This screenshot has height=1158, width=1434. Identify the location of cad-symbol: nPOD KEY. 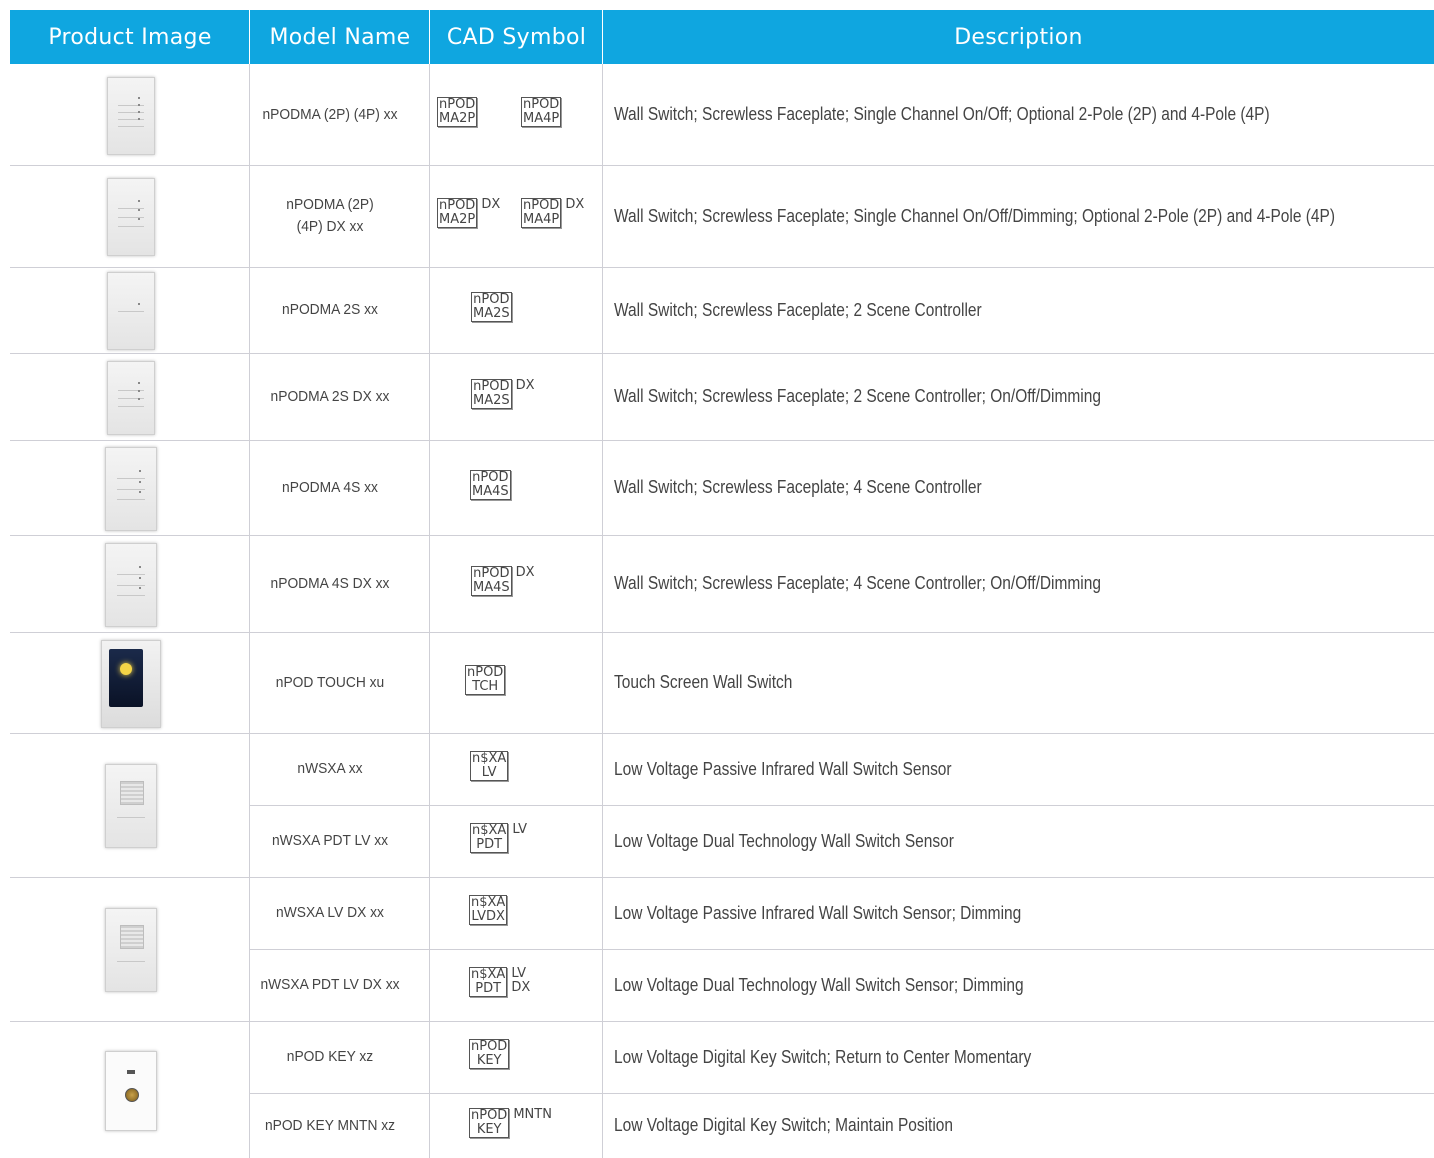
(489, 1054).